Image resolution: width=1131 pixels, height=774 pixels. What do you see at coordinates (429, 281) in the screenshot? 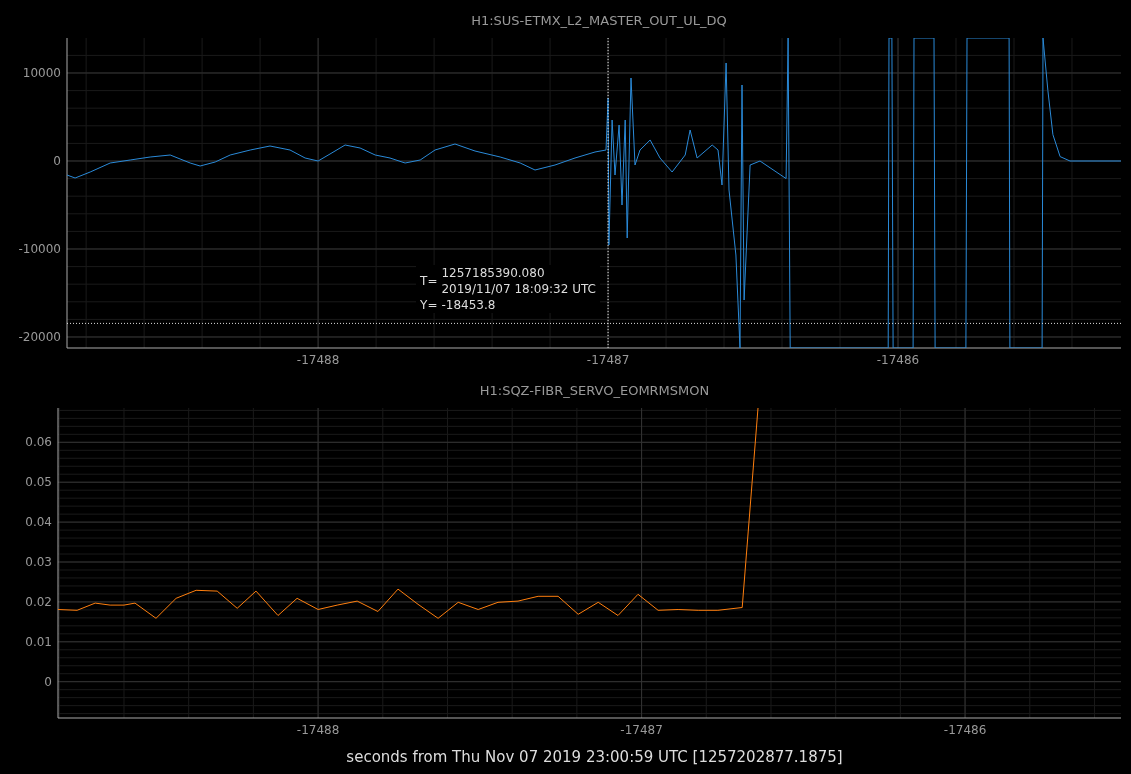
I see `cursor-label: T=` at bounding box center [429, 281].